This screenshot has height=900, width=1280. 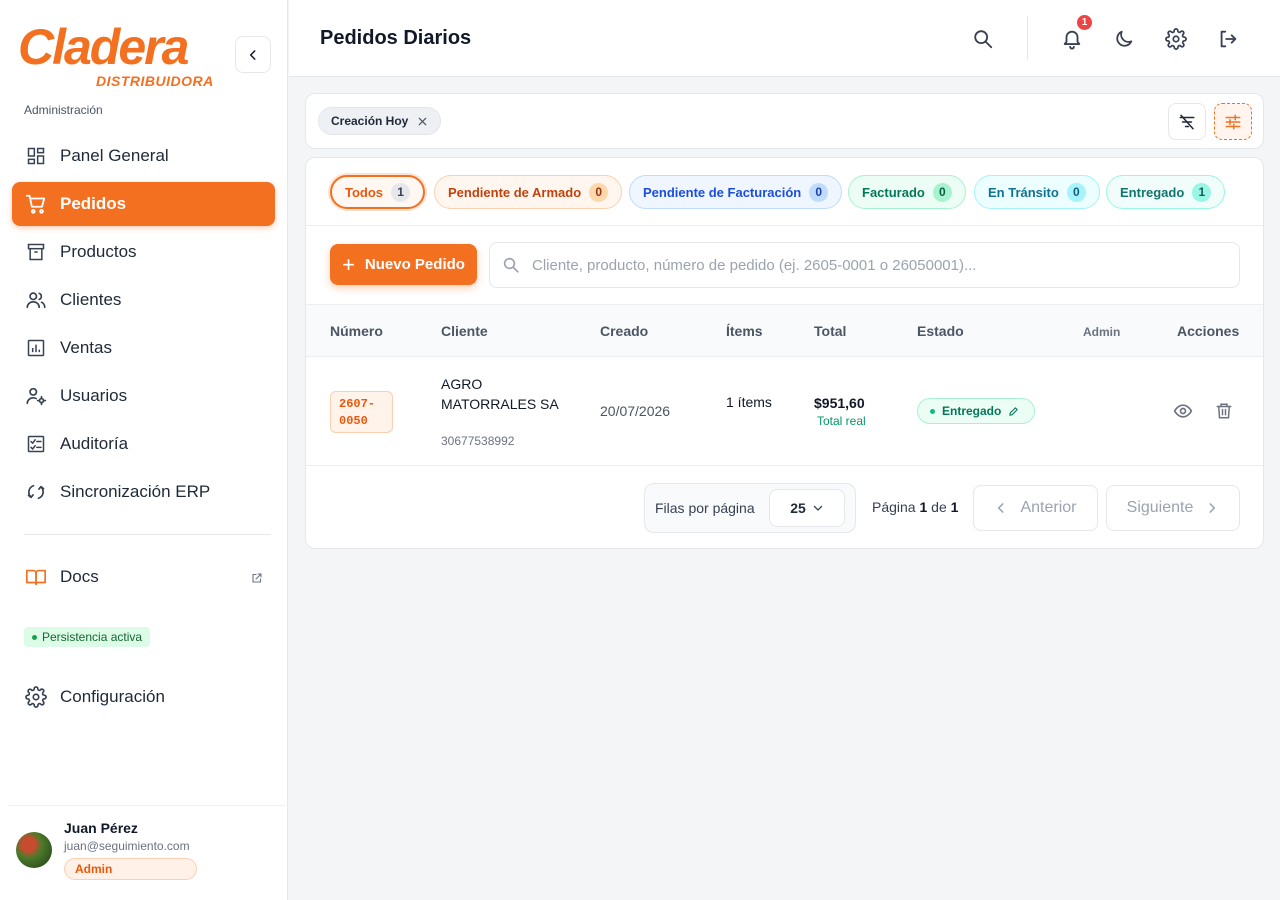 I want to click on nav-item-label: Ventas, so click(x=86, y=347).